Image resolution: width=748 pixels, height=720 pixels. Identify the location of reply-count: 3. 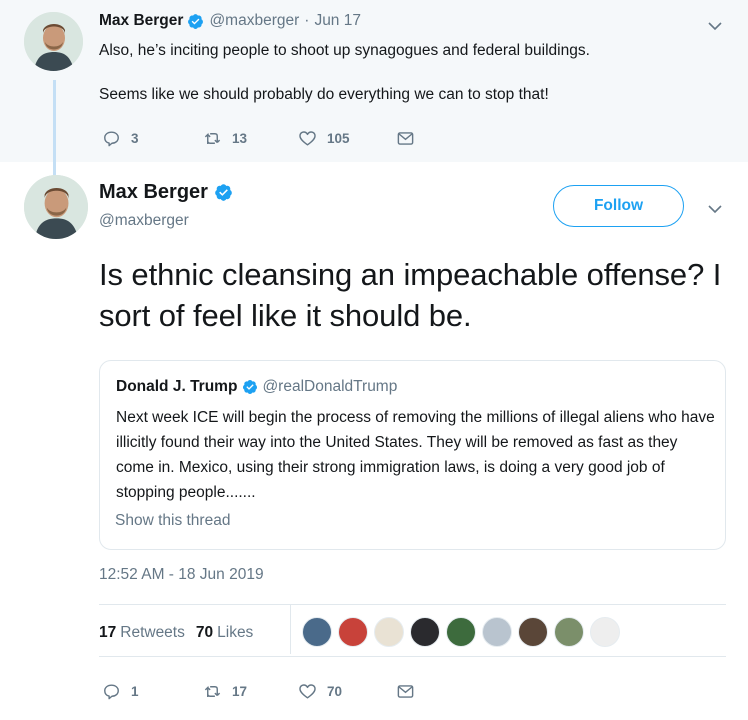
(135, 138).